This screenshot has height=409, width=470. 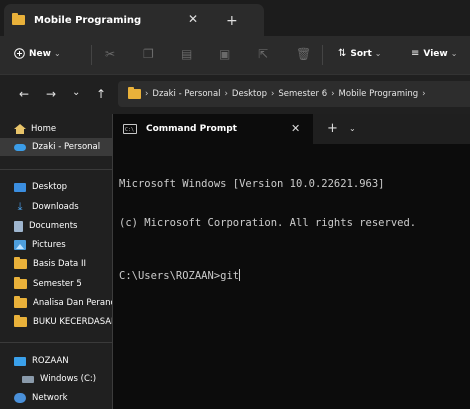 What do you see at coordinates (235, 55) in the screenshot?
I see `command-bar: New ⌄ ✂ ❐ ▤ ▣ ⇱ 🗑 ⇅ Sort ⌄ ≡ View ⌄` at bounding box center [235, 55].